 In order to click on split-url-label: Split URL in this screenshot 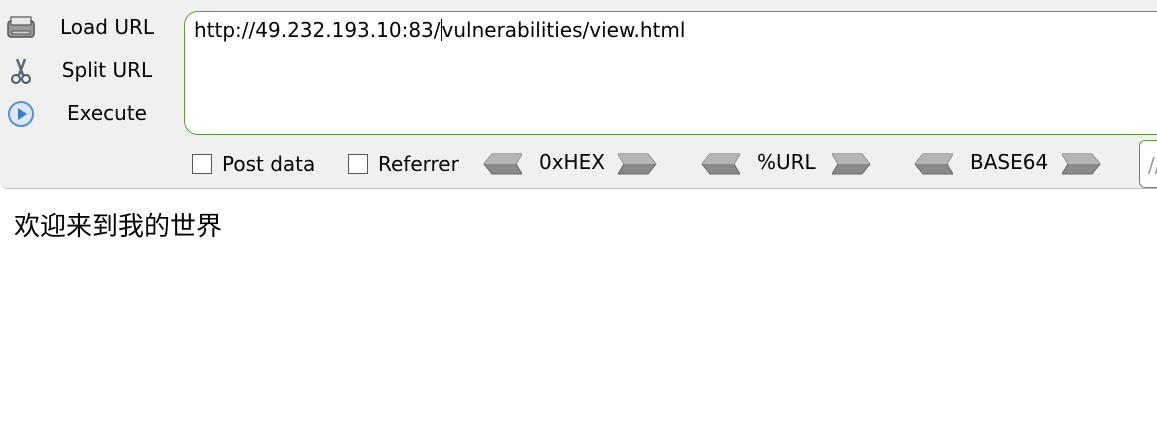, I will do `click(107, 70)`.